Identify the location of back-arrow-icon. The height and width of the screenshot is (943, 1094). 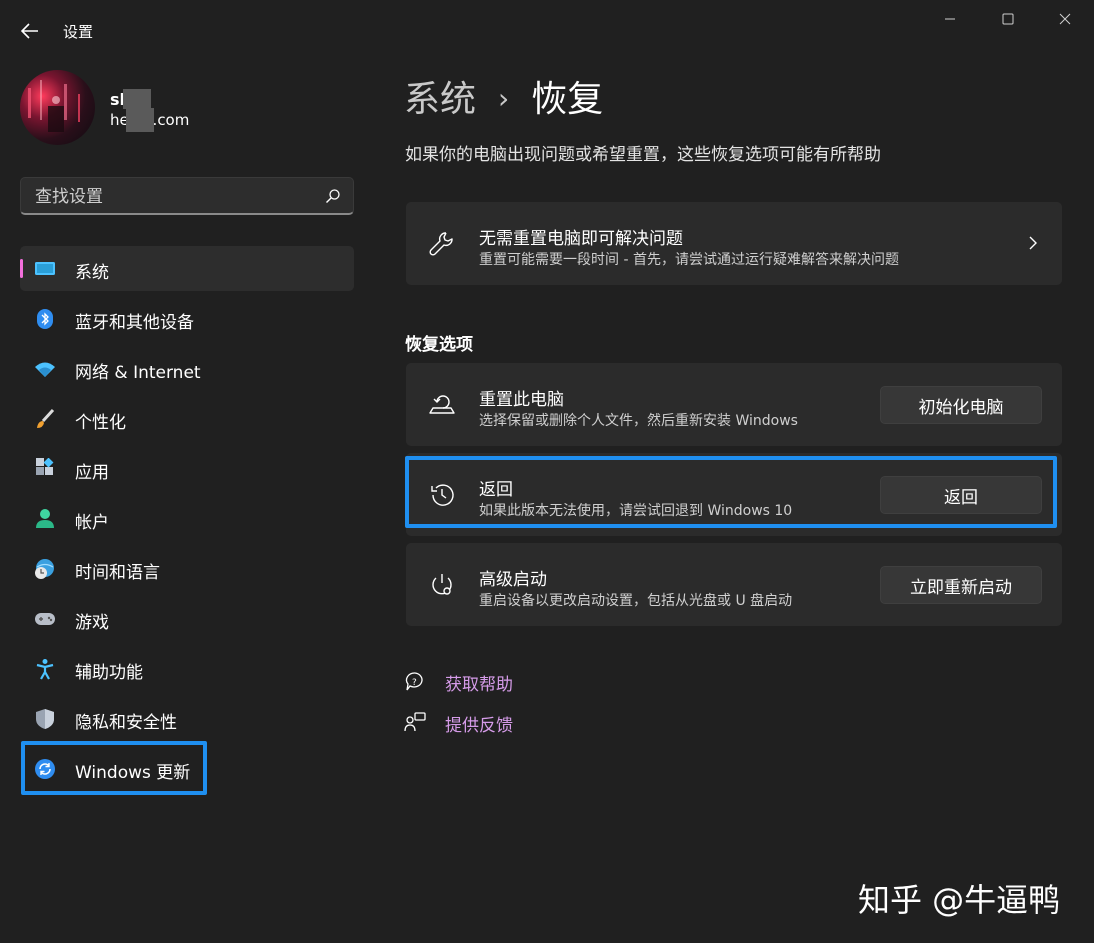
(29, 31).